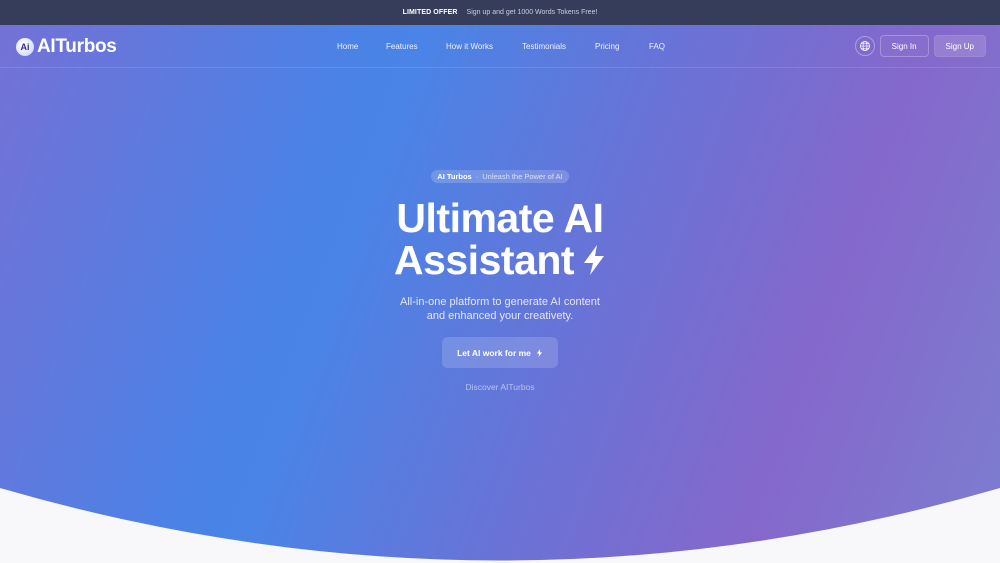 This screenshot has width=1000, height=563. What do you see at coordinates (607, 46) in the screenshot?
I see `nav-pricing: Pricing` at bounding box center [607, 46].